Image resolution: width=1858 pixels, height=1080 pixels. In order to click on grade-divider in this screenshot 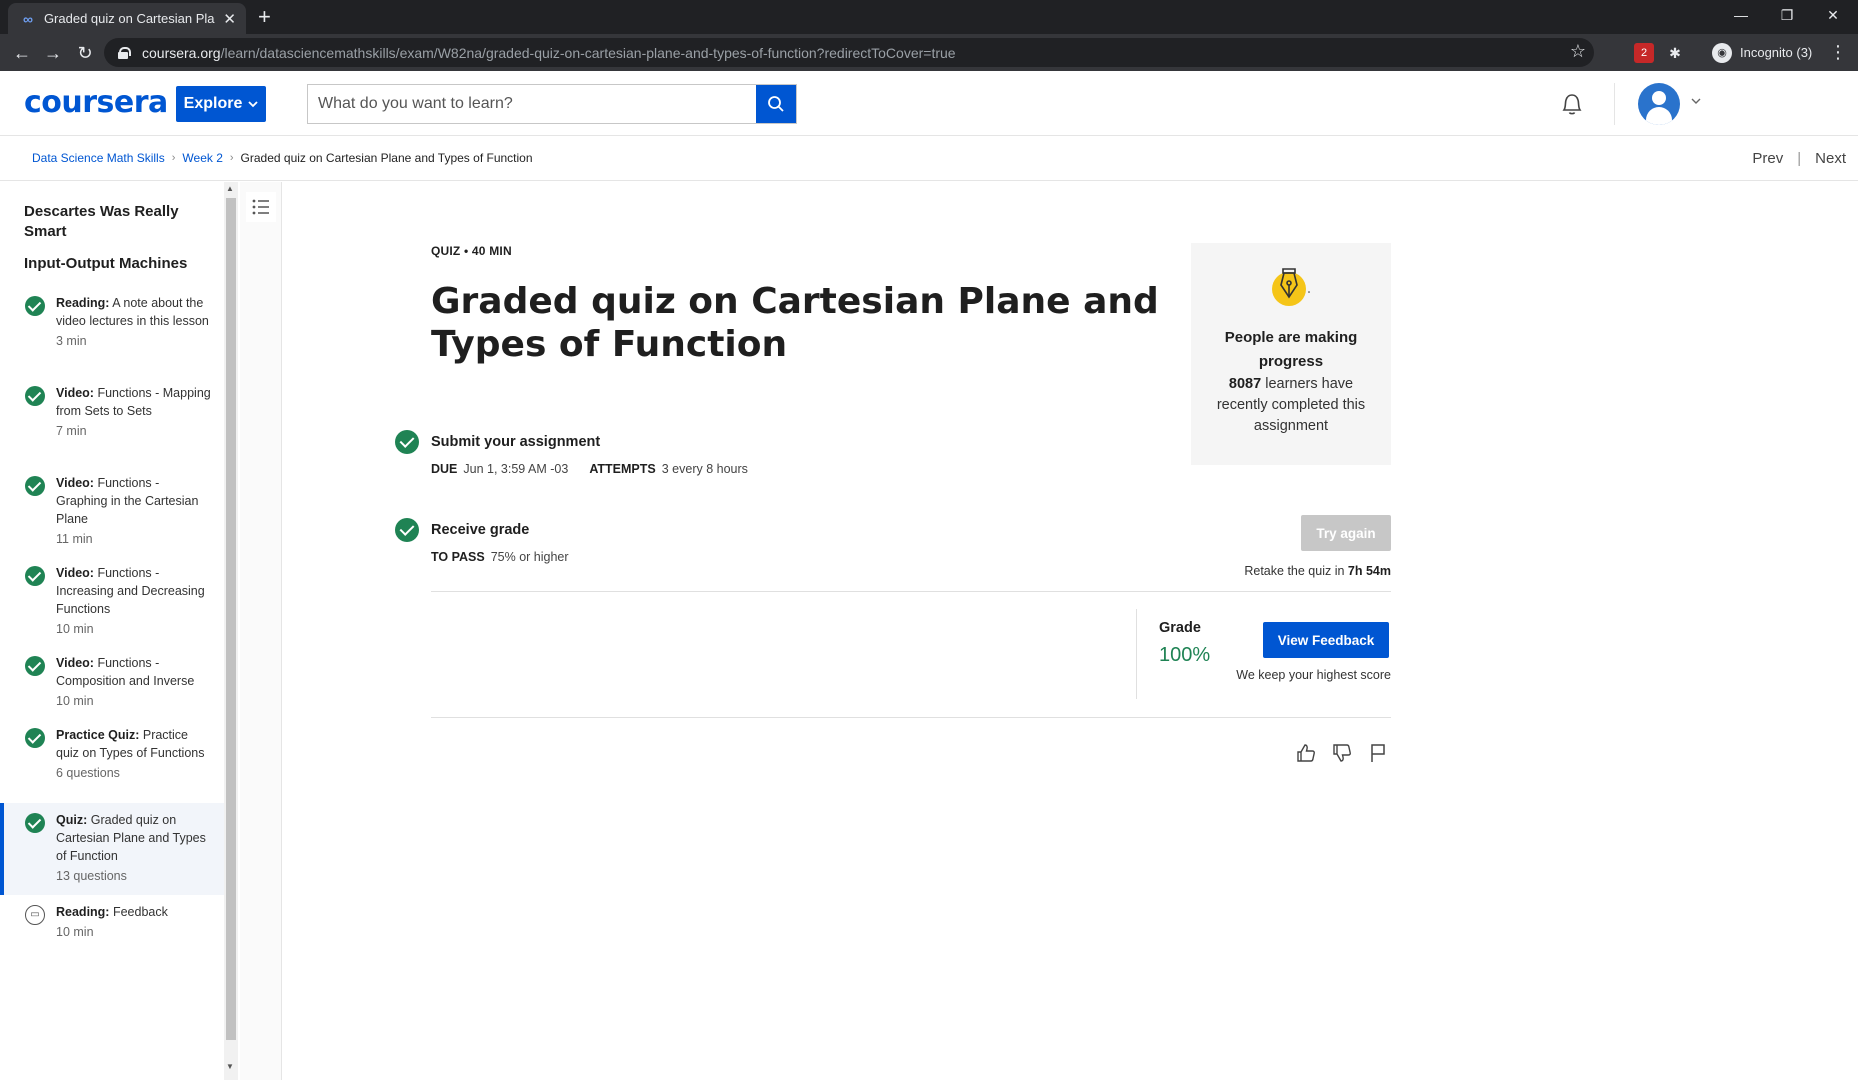, I will do `click(1136, 654)`.